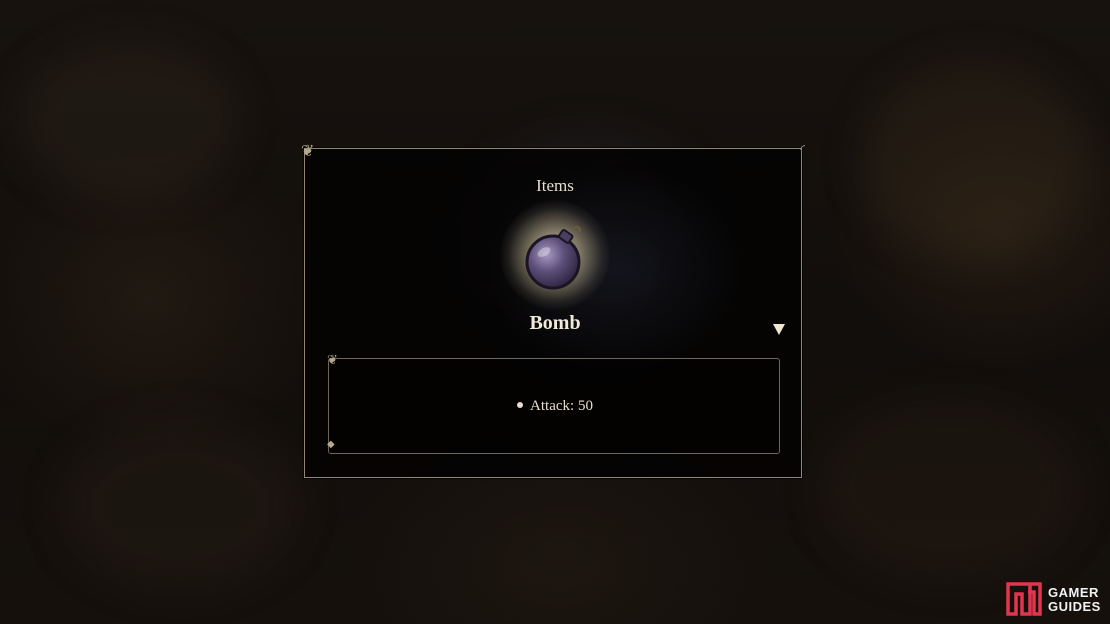 The height and width of the screenshot is (624, 1110). Describe the element at coordinates (1074, 606) in the screenshot. I see `watermark-line2: GUIDES` at that location.